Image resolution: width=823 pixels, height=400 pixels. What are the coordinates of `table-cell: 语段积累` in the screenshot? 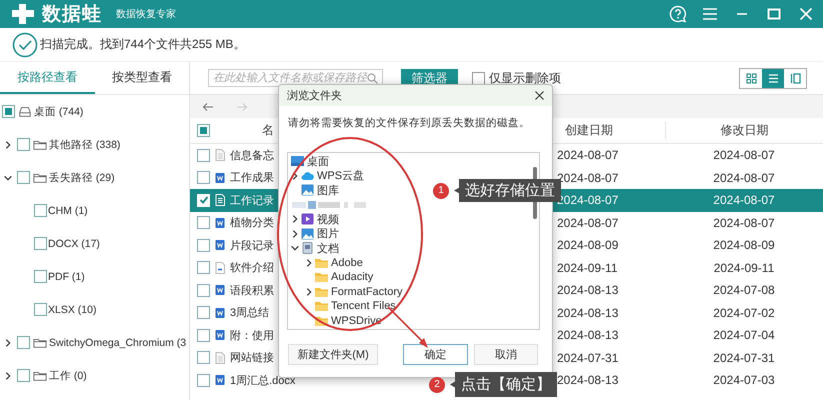 It's located at (234, 290).